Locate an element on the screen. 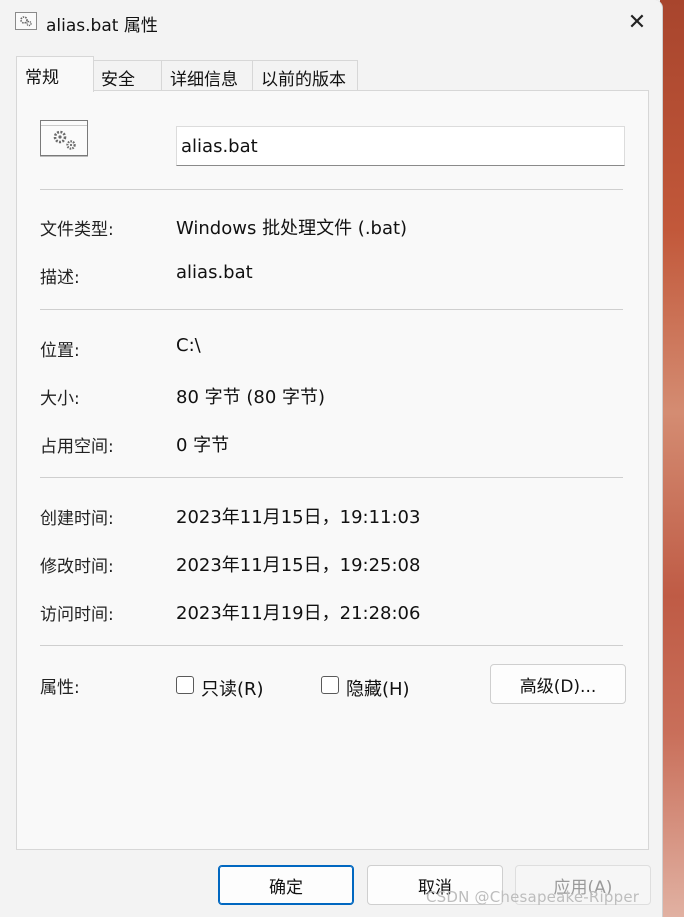 Image resolution: width=684 pixels, height=917 pixels. accessed-value: 2023年11月19日，21:28:06 is located at coordinates (298, 613).